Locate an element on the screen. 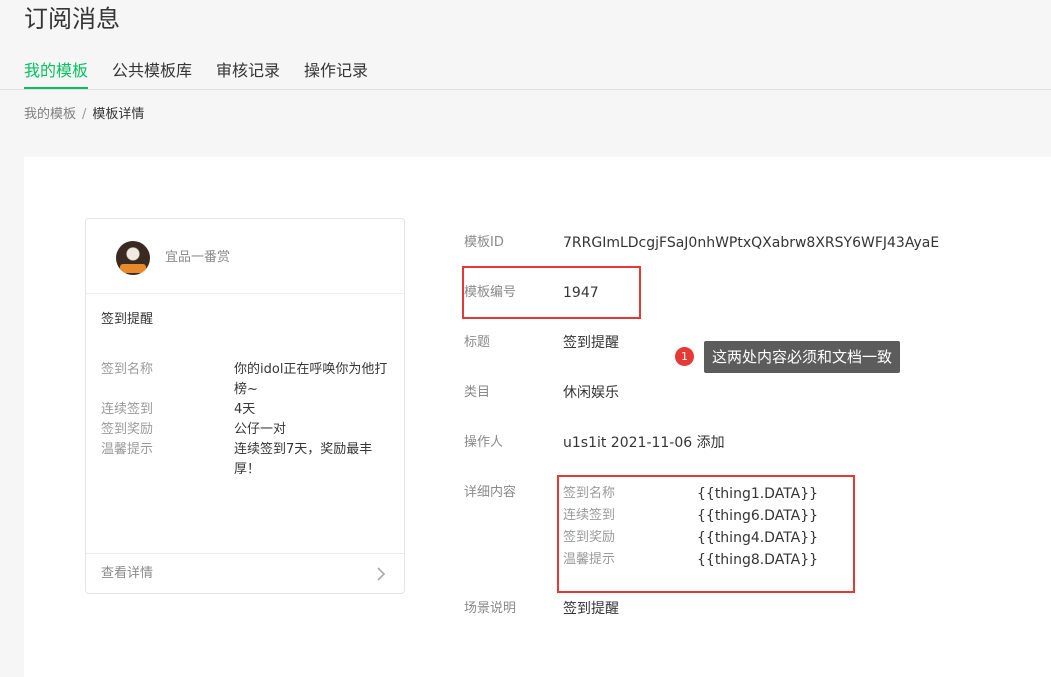 The width and height of the screenshot is (1051, 677). preview-field-value: 4天 is located at coordinates (245, 409).